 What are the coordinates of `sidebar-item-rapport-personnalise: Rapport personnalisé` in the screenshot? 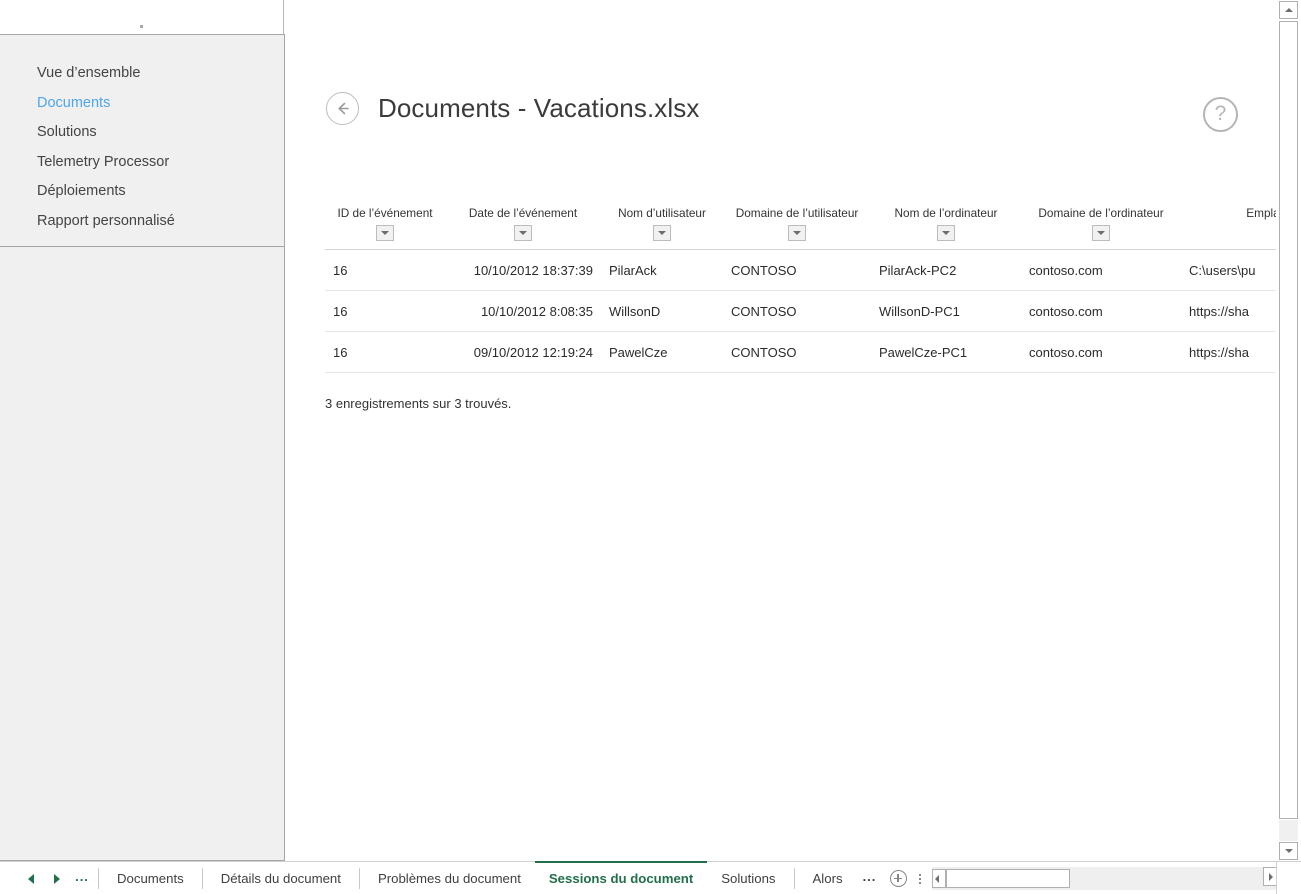 It's located at (106, 222).